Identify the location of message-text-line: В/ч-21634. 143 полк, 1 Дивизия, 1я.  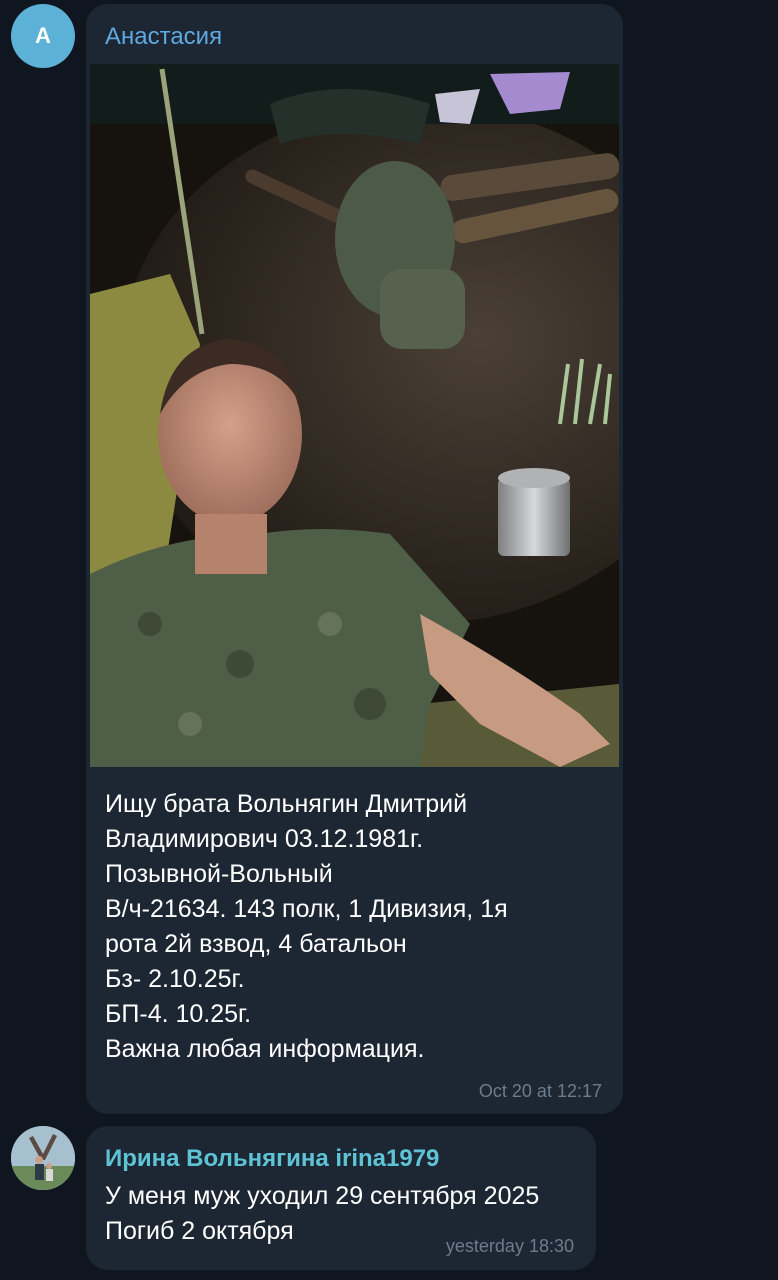
(306, 909).